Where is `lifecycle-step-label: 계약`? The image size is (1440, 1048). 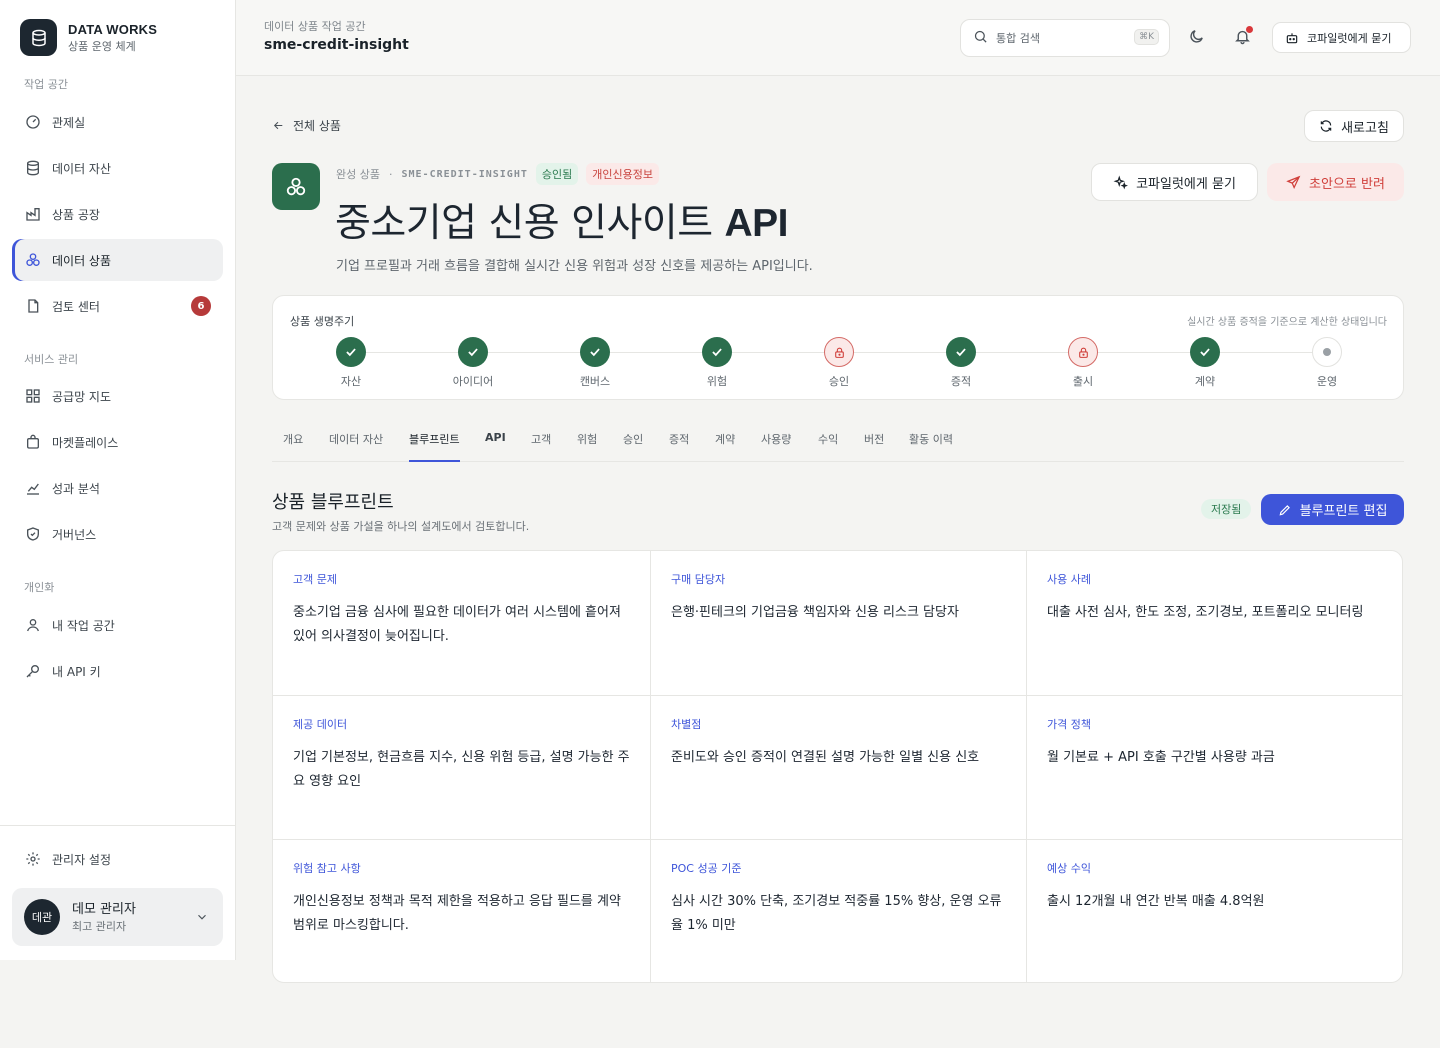
lifecycle-step-label: 계약 is located at coordinates (1205, 381).